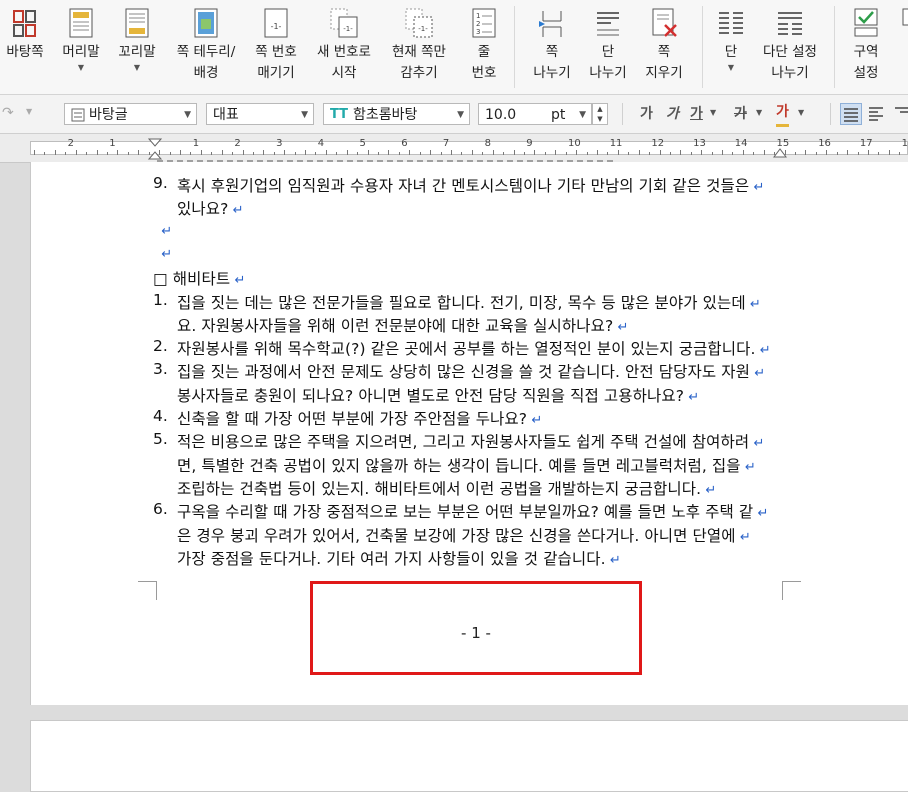  Describe the element at coordinates (740, 114) in the screenshot. I see `strikethrough-button: 가` at that location.